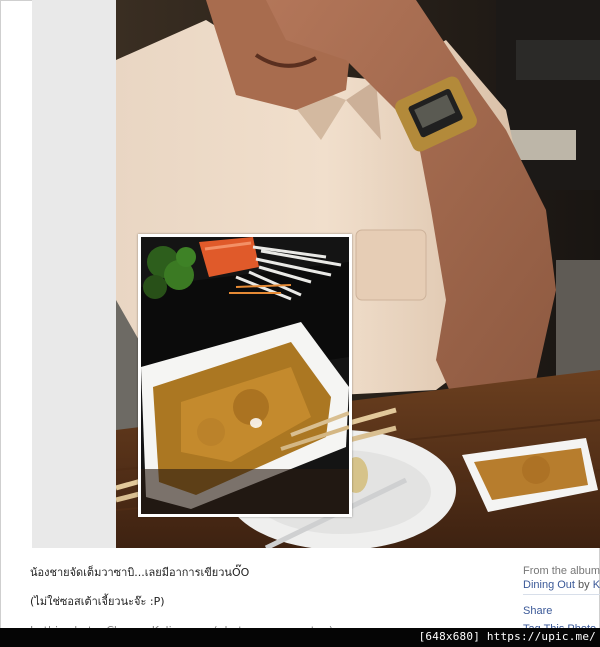  Describe the element at coordinates (507, 636) in the screenshot. I see `upic-watermark-label: [648x680] https://upic.me/` at that location.